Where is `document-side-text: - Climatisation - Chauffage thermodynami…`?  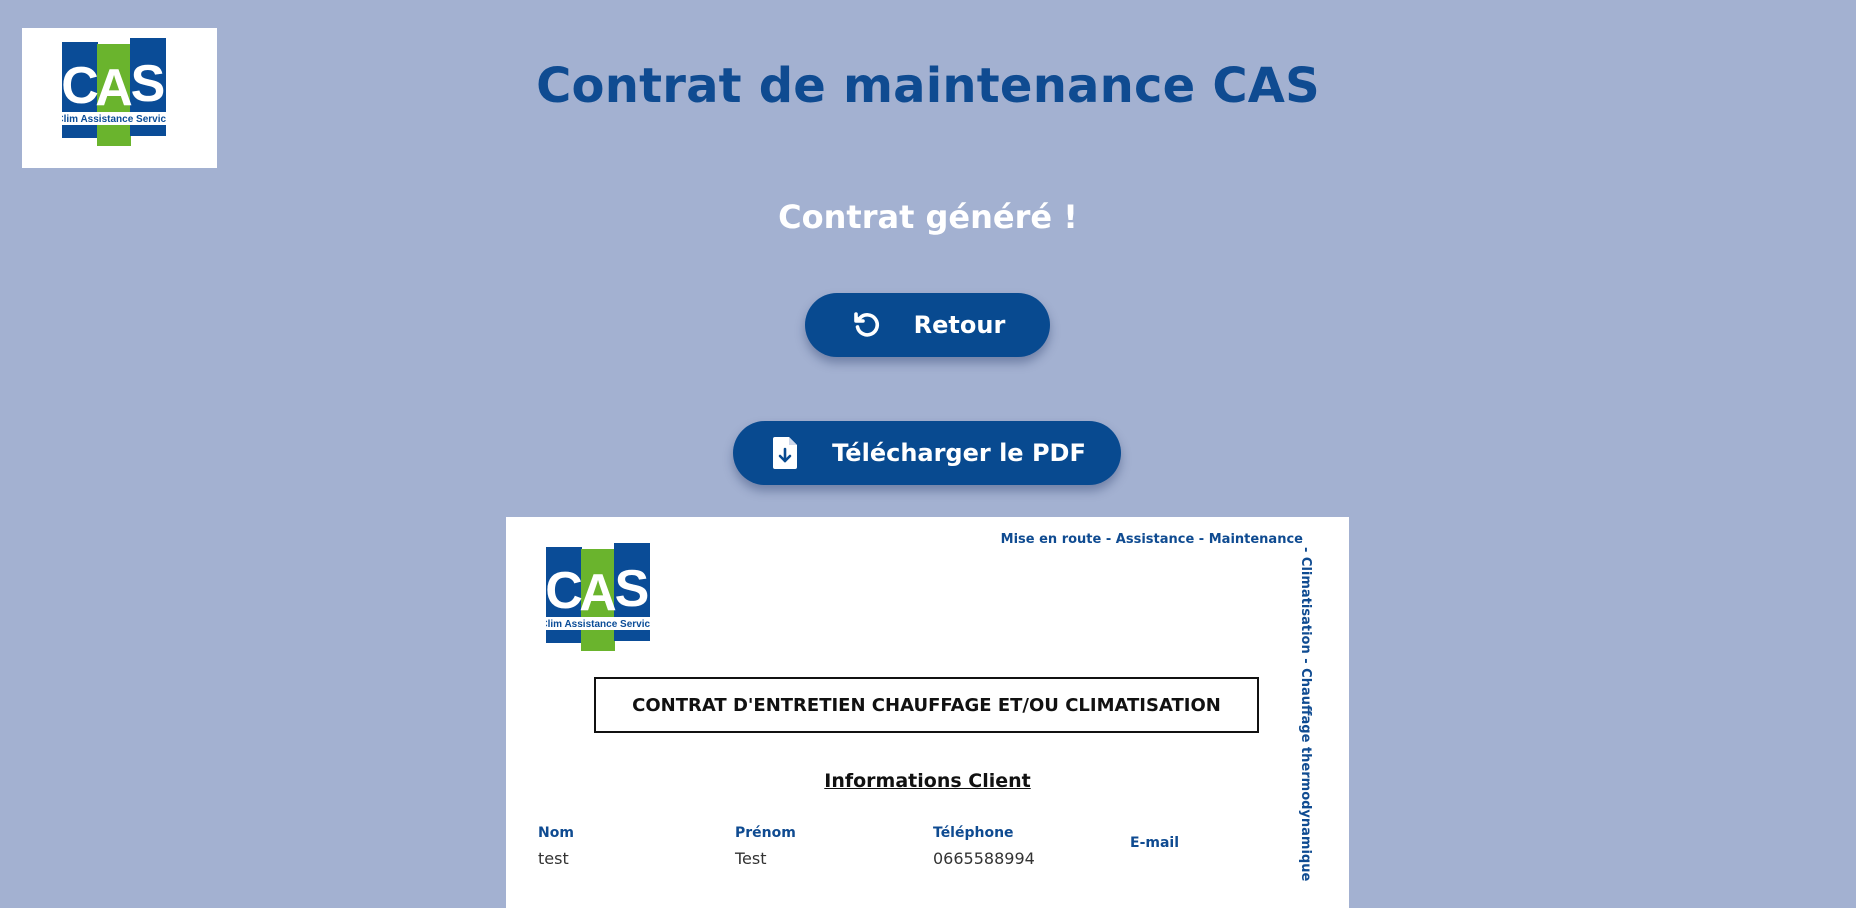
document-side-text: - Climatisation - Chauffage thermodynami… is located at coordinates (1305, 714).